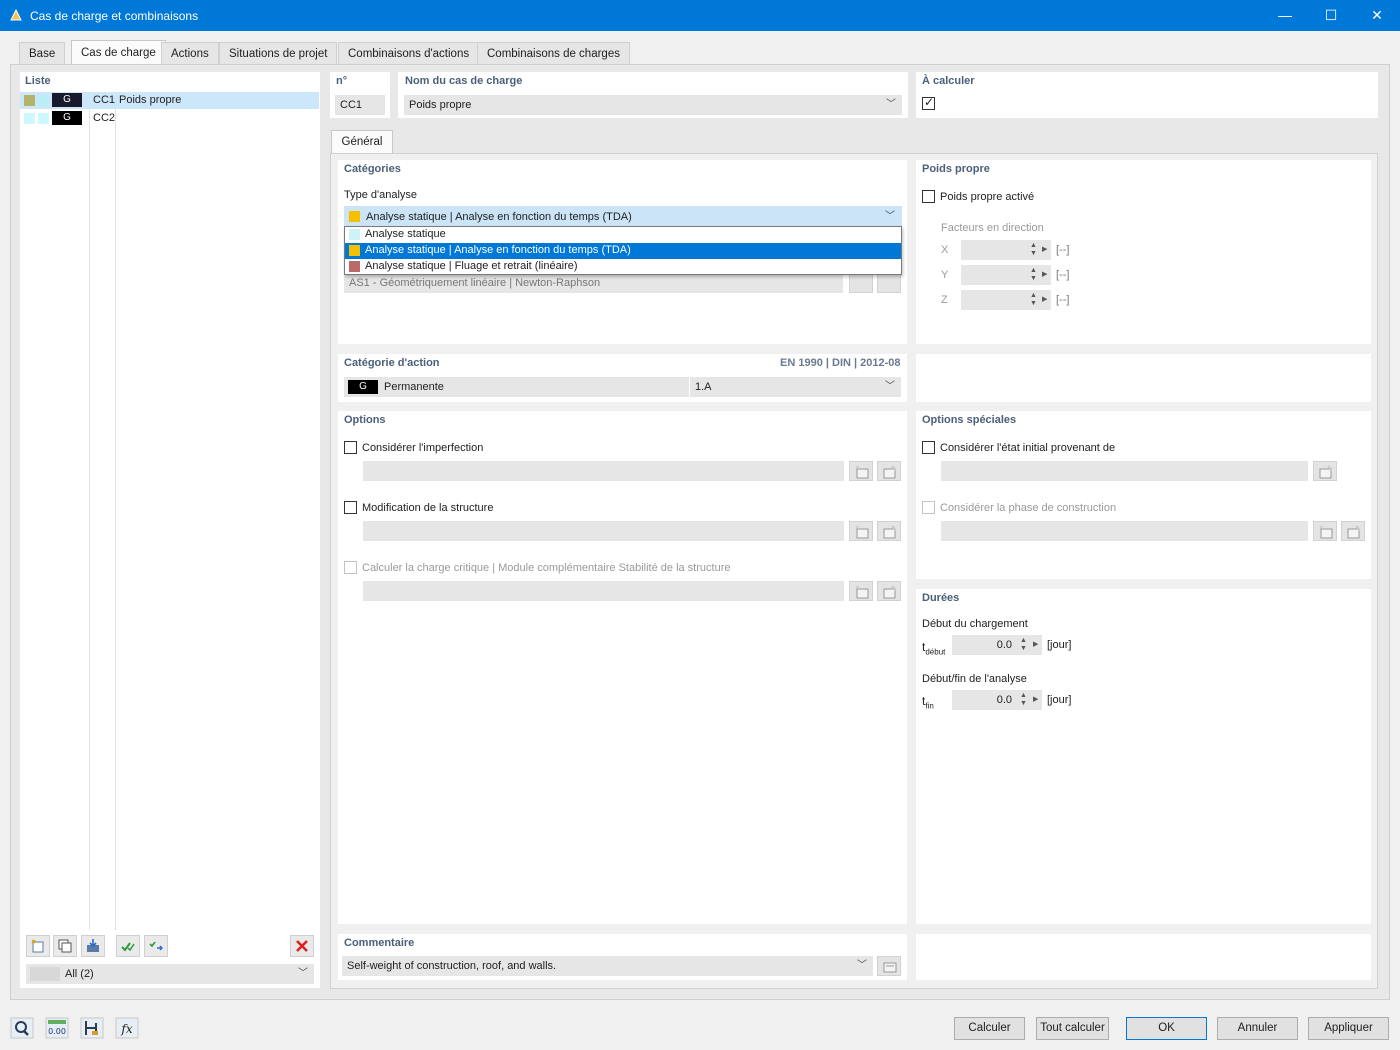 Image resolution: width=1400 pixels, height=1050 pixels. What do you see at coordinates (861, 531) in the screenshot?
I see `new-structure-modification-button` at bounding box center [861, 531].